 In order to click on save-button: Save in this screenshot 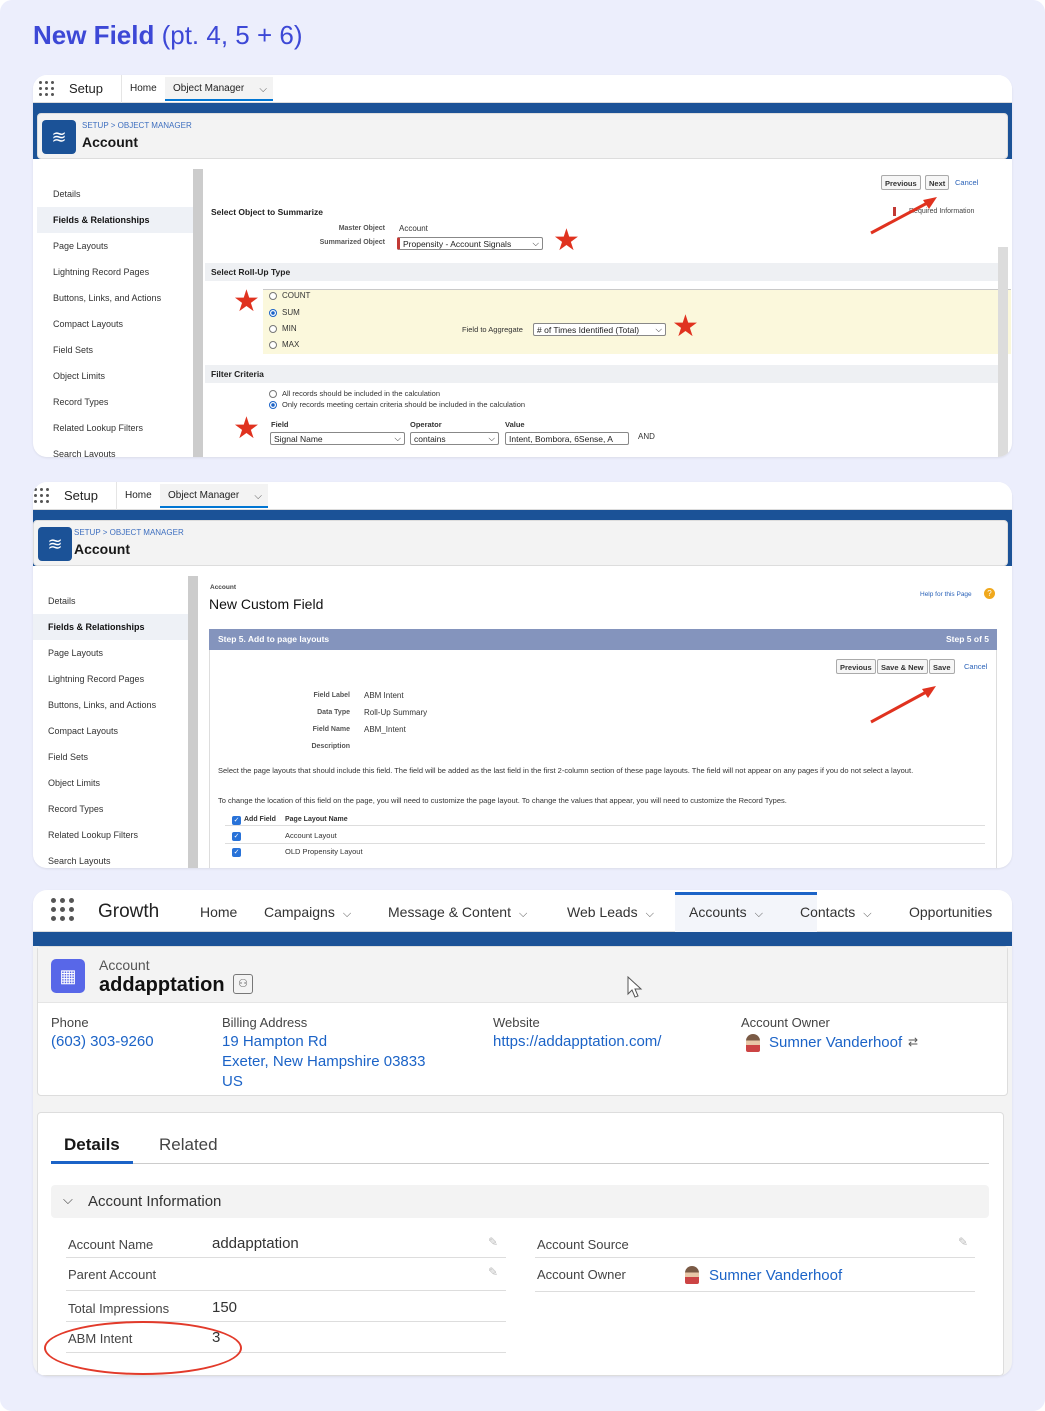, I will do `click(942, 666)`.